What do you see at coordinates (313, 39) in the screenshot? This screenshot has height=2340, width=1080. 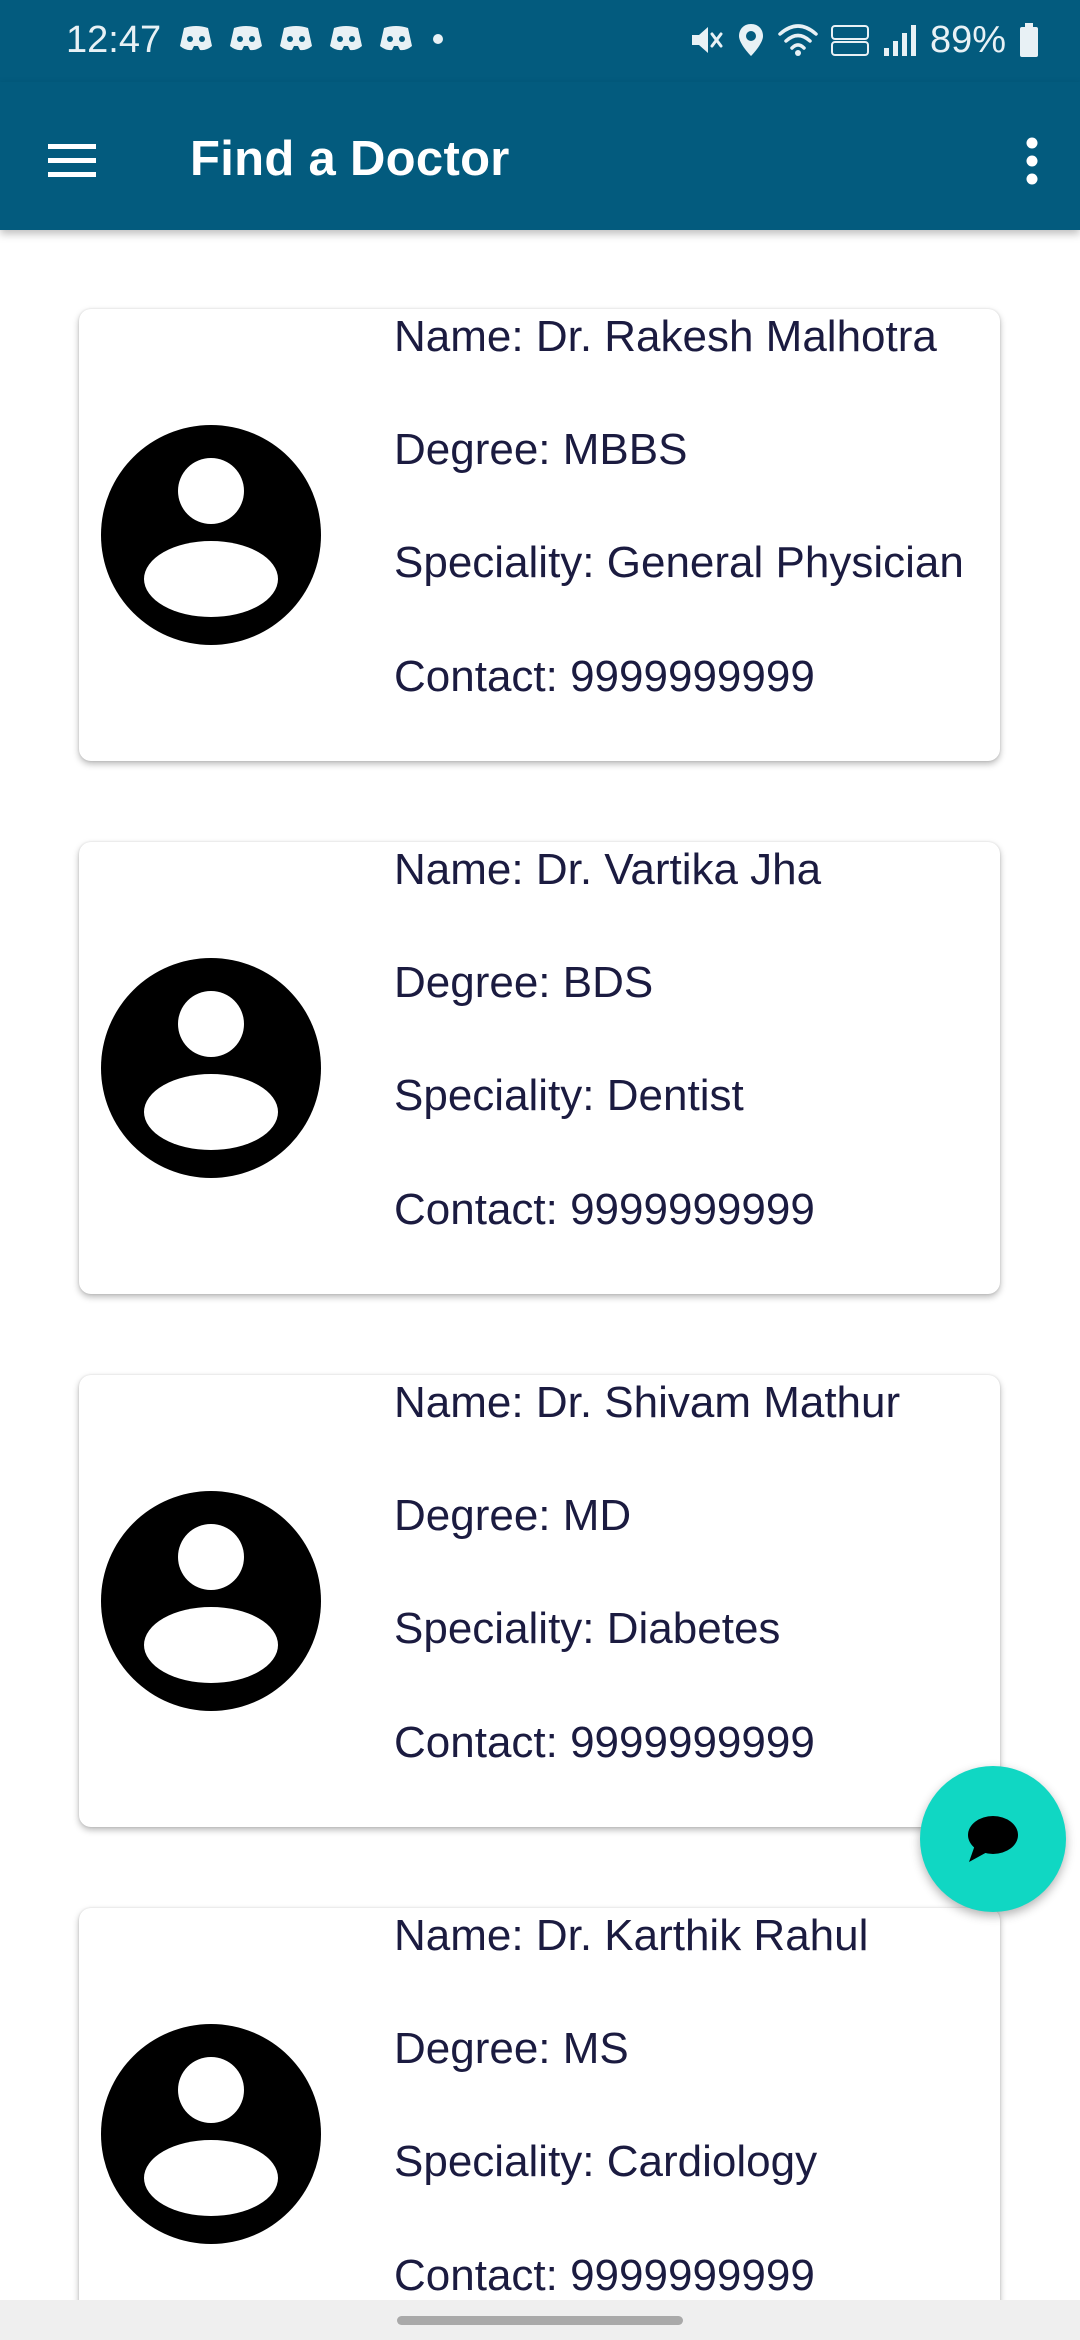 I see `notification-icons` at bounding box center [313, 39].